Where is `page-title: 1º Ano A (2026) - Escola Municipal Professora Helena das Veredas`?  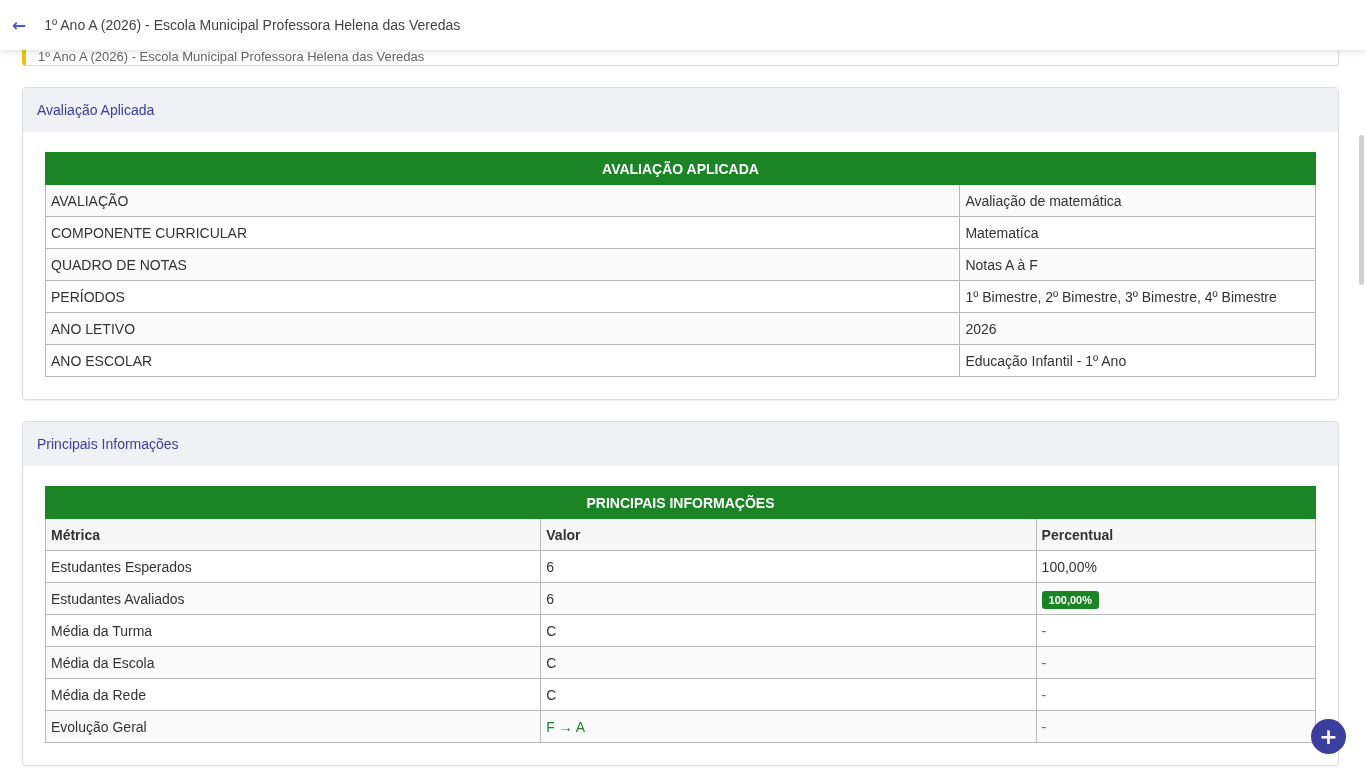
page-title: 1º Ano A (2026) - Escola Municipal Professora Helena das Veredas is located at coordinates (252, 25).